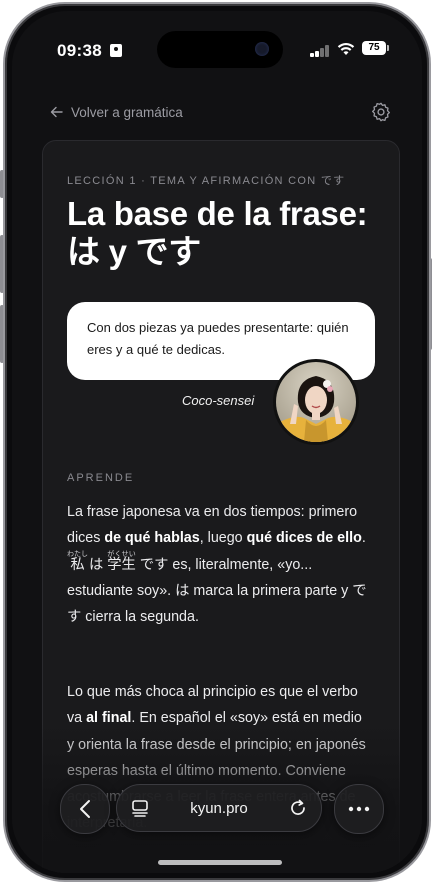 The image size is (432, 882). What do you see at coordinates (140, 808) in the screenshot?
I see `tabs-icon` at bounding box center [140, 808].